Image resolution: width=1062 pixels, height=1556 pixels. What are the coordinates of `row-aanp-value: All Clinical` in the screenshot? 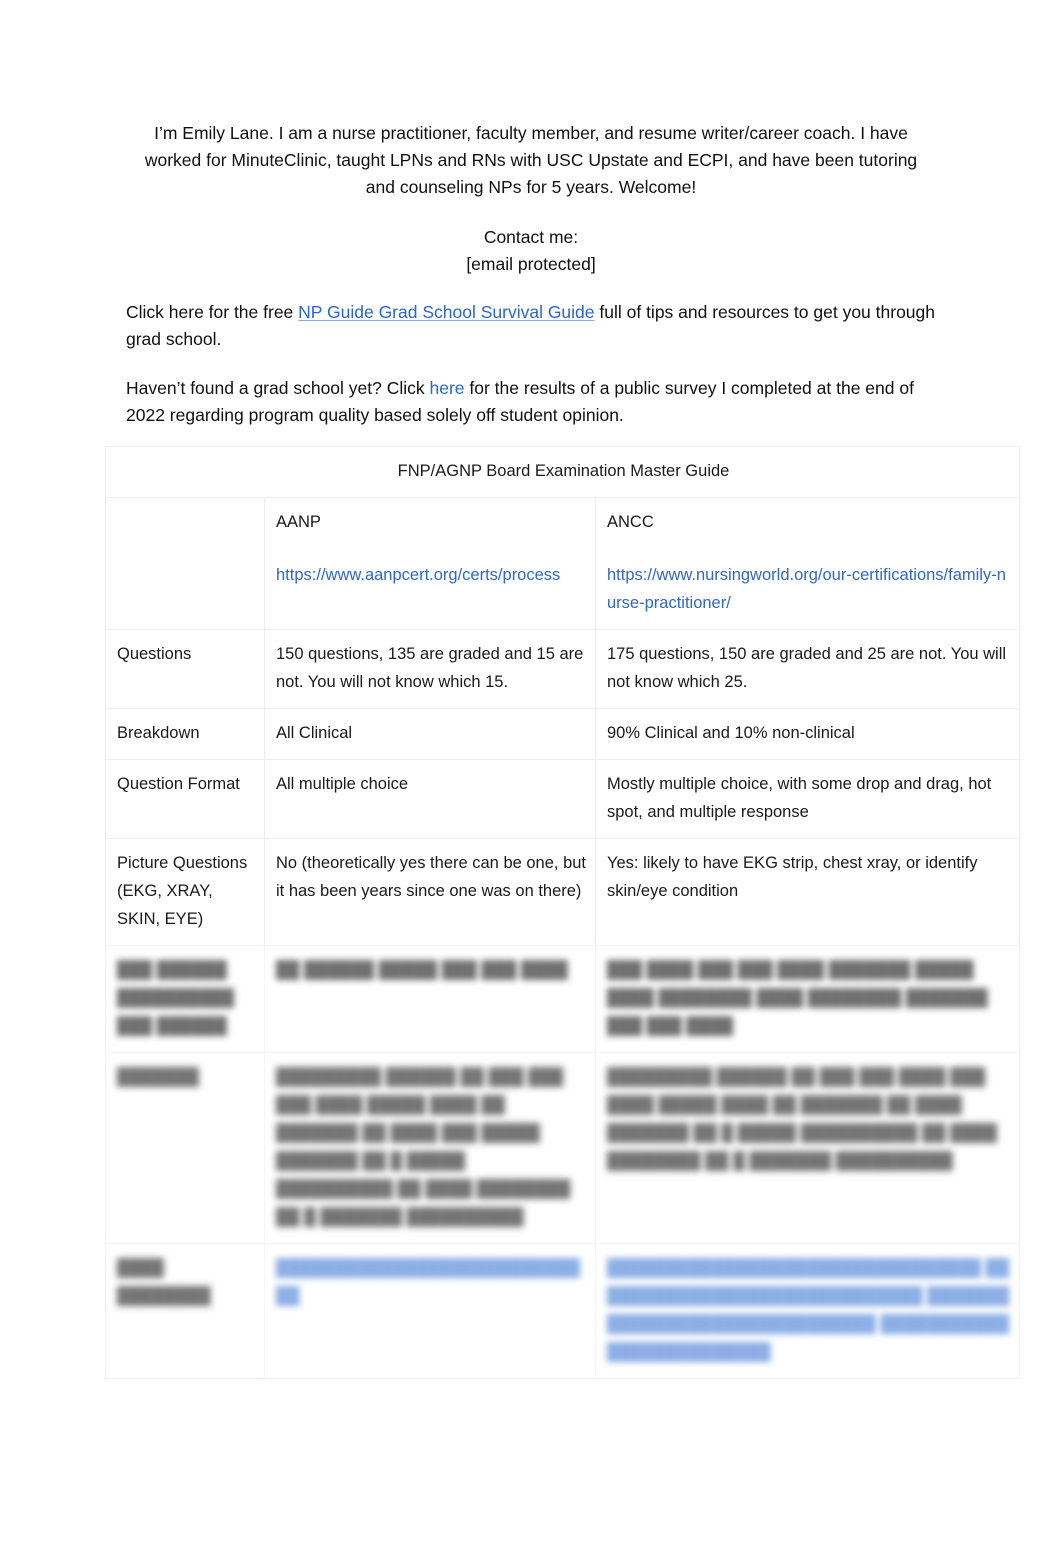 It's located at (430, 734).